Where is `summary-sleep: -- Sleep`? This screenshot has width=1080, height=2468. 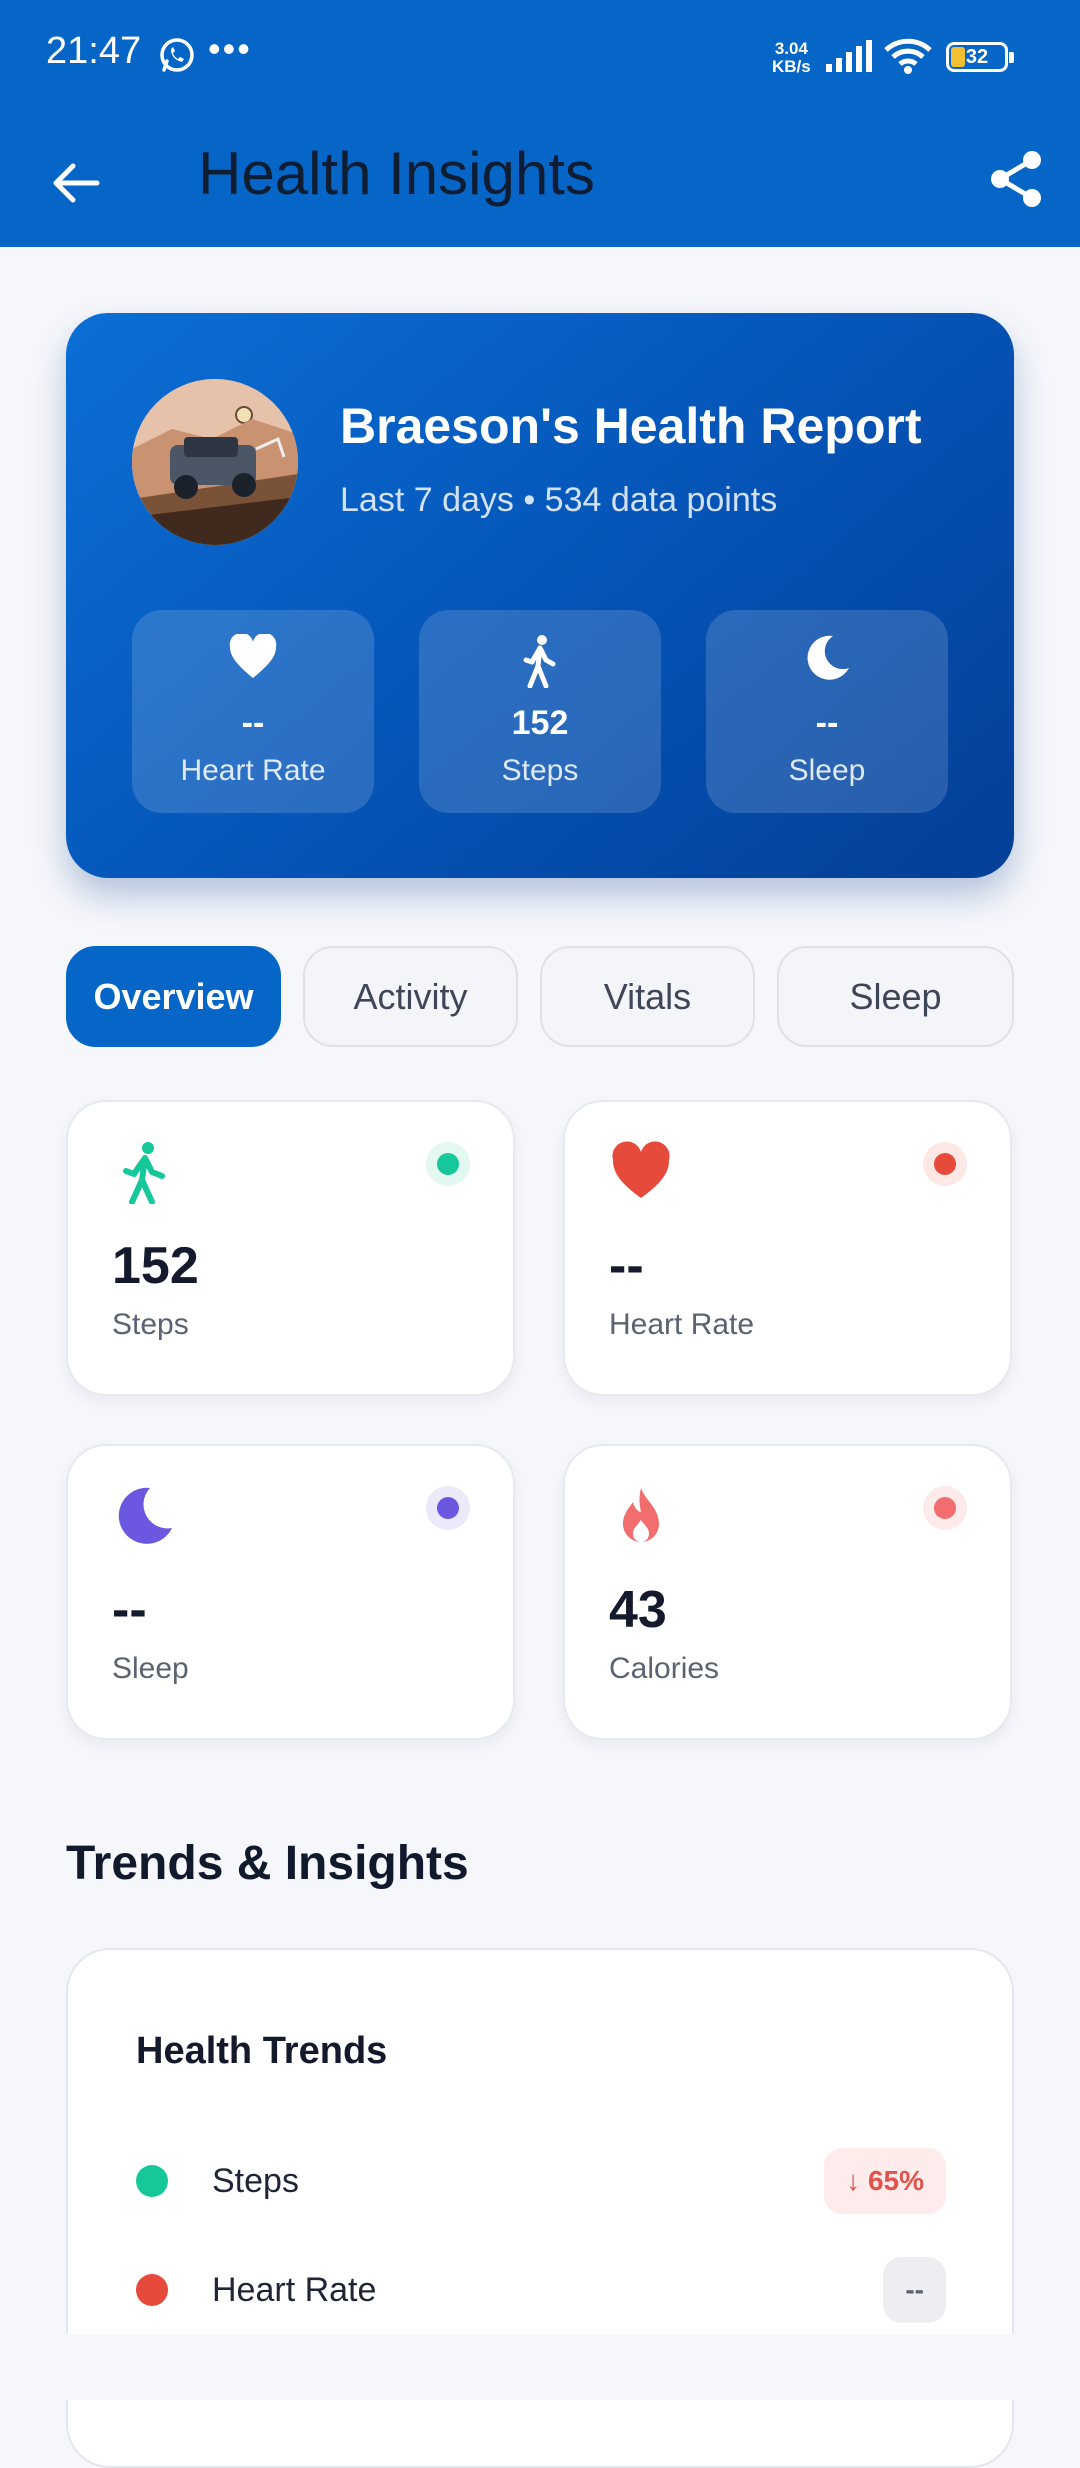
summary-sleep: -- Sleep is located at coordinates (827, 711).